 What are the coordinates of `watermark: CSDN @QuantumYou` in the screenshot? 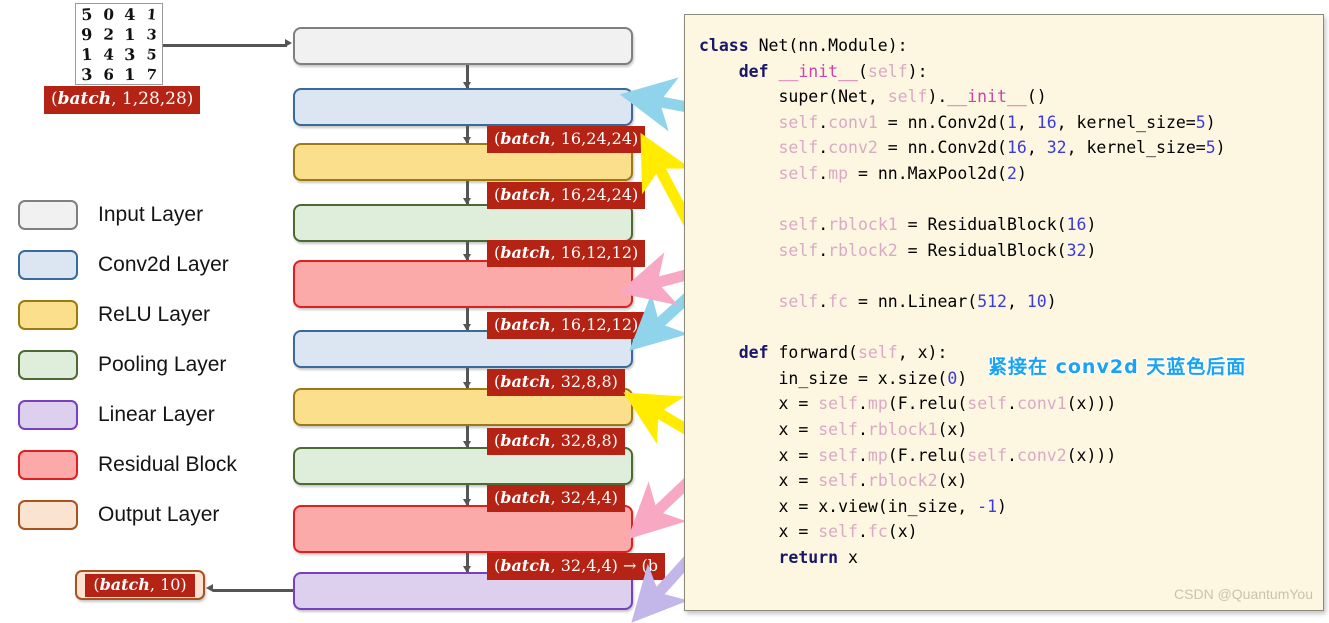 It's located at (1243, 594).